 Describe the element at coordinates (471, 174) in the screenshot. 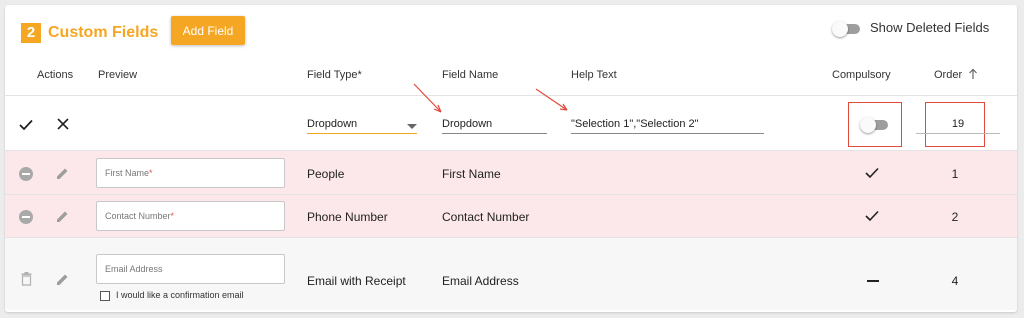

I see `field-name-cell: First Name` at that location.